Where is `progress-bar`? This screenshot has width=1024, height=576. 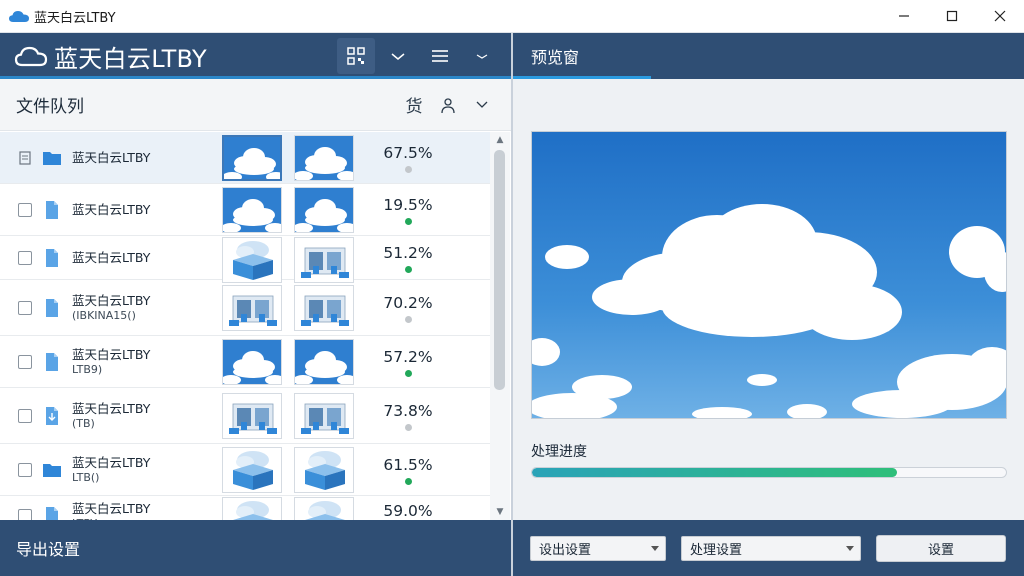
progress-bar is located at coordinates (769, 472).